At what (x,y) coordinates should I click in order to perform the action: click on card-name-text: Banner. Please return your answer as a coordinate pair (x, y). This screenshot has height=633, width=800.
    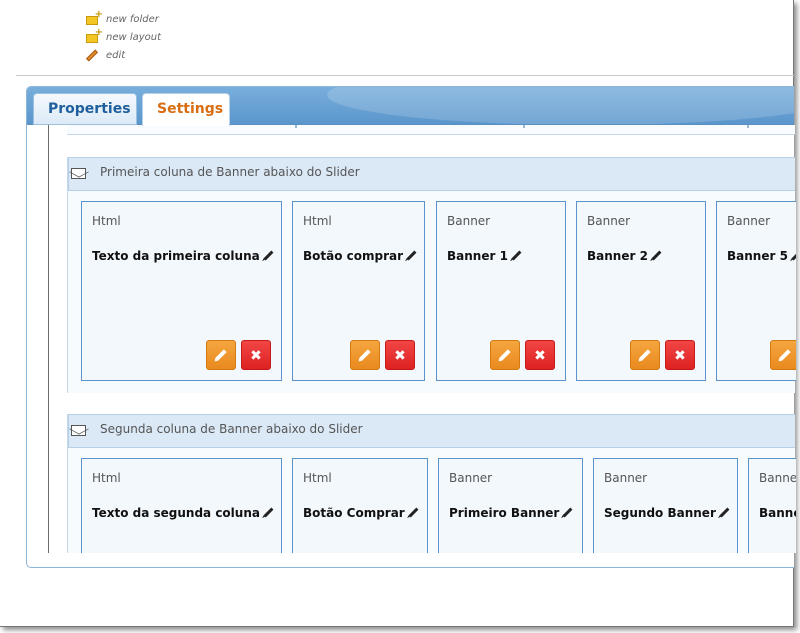
    Looking at the image, I should click on (777, 513).